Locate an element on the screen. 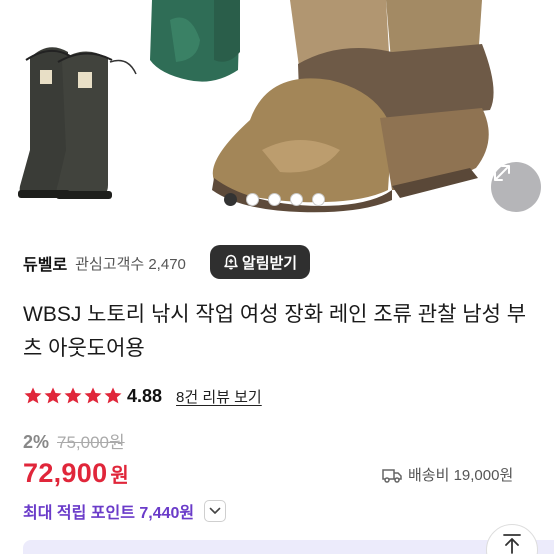 The image size is (554, 554). points-expand-button is located at coordinates (215, 511).